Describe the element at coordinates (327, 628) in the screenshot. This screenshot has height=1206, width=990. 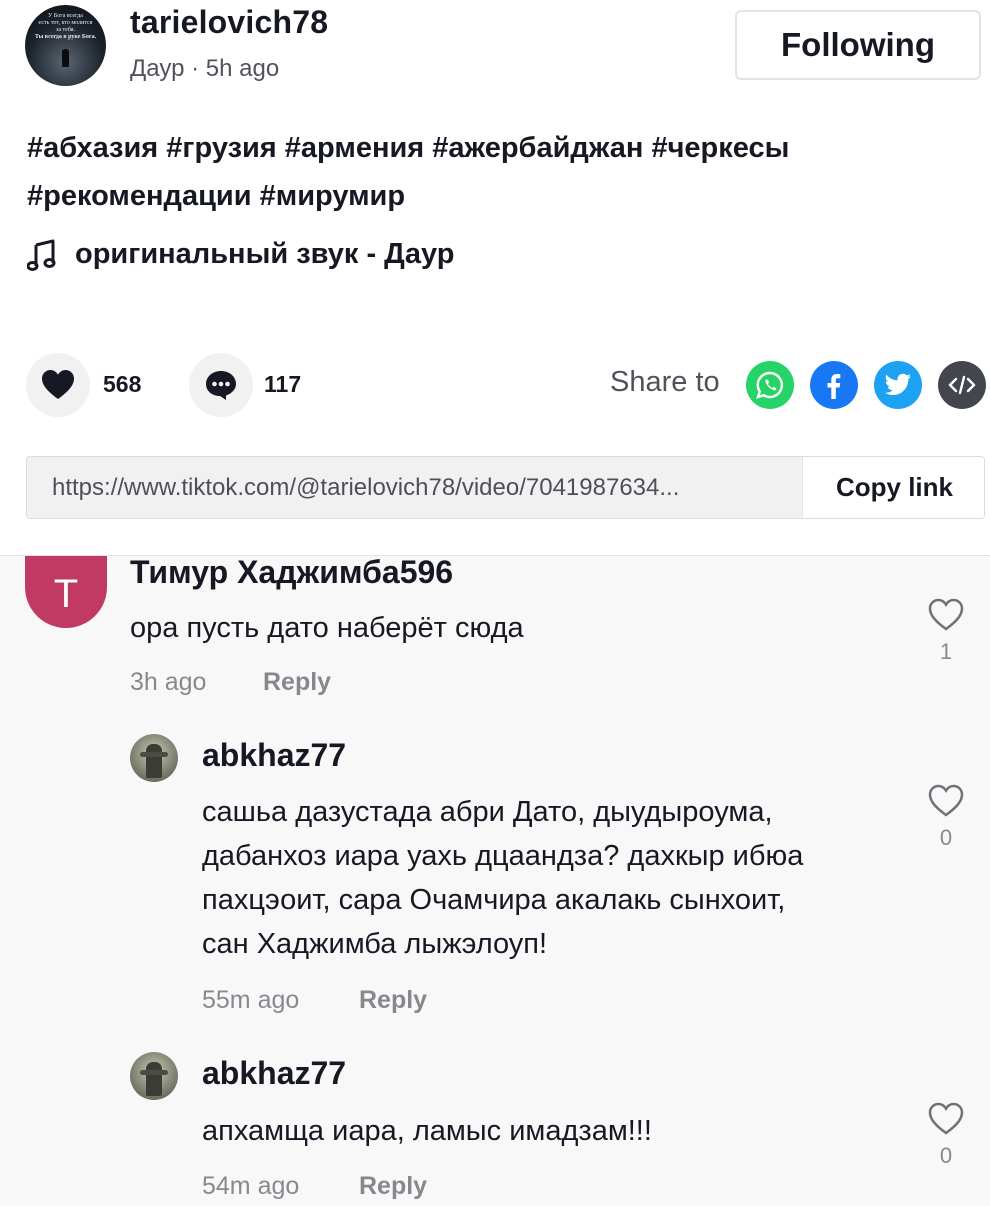
I see `comment-text: ора пусть дато наберёт сюда` at that location.